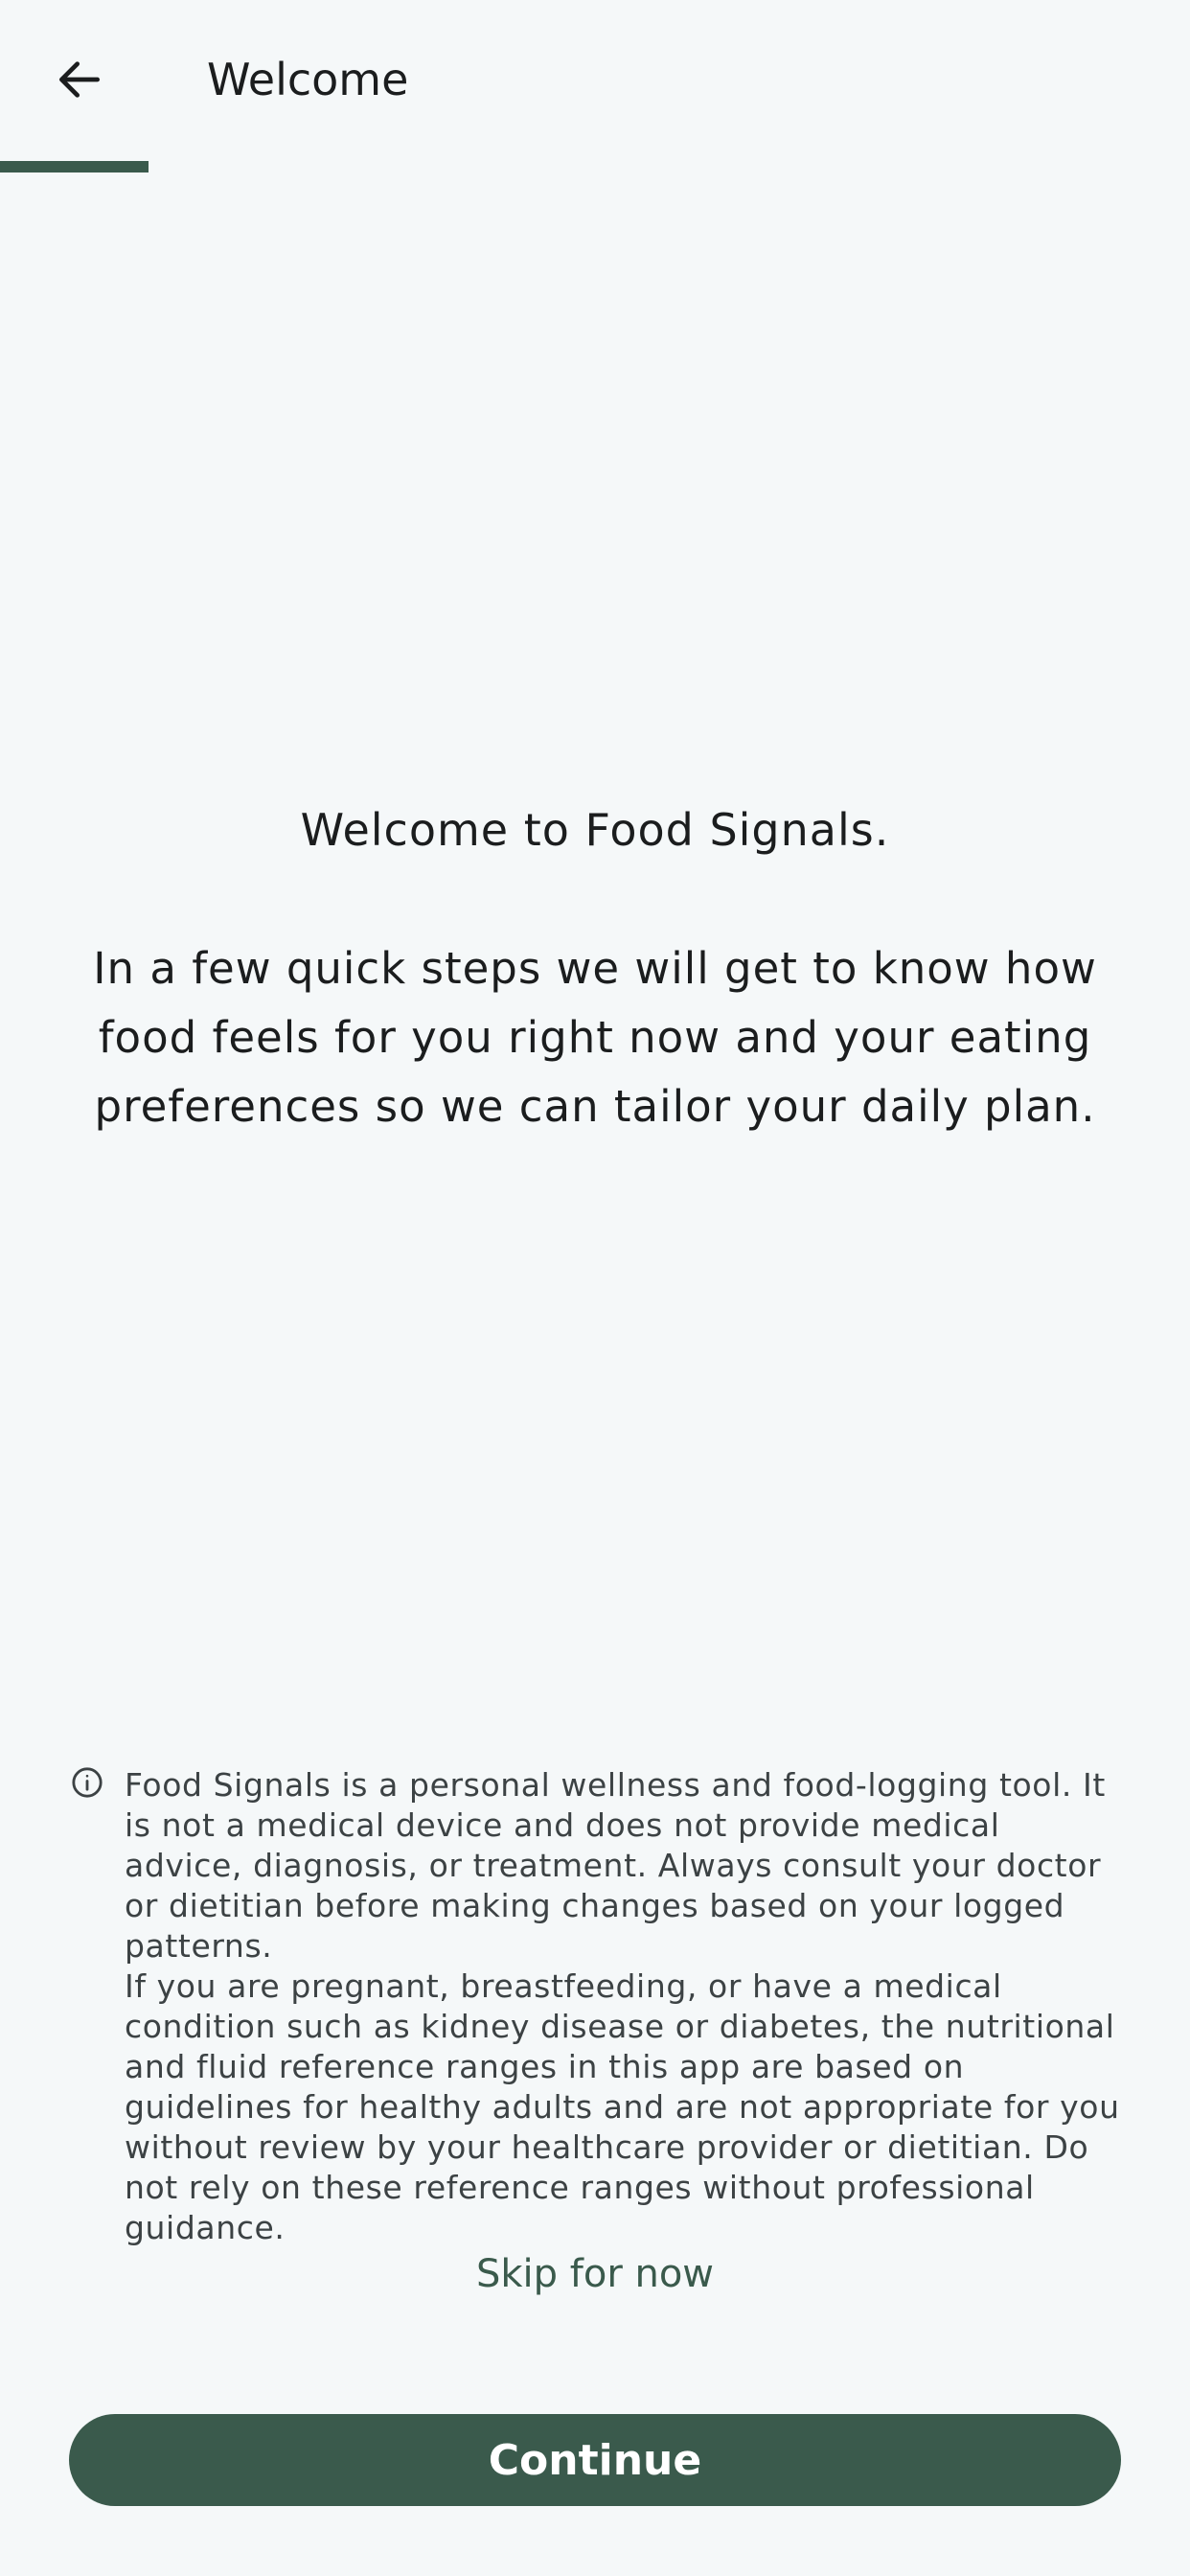 This screenshot has width=1190, height=2576. I want to click on page-title: Welcome, so click(308, 79).